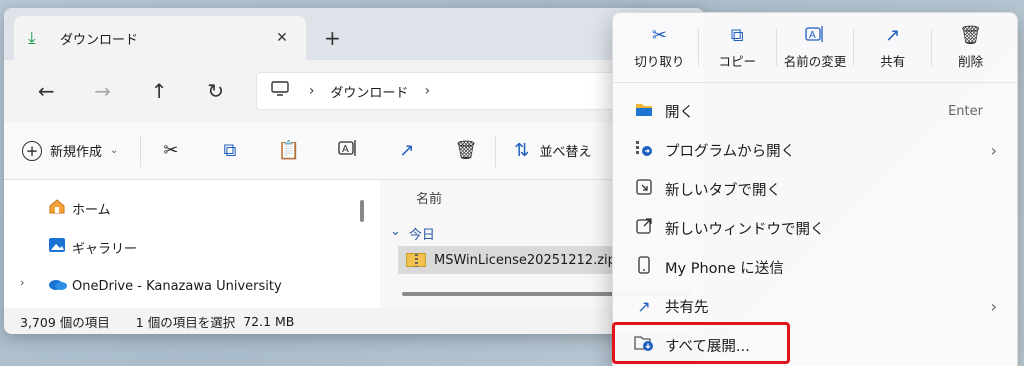  Describe the element at coordinates (105, 249) in the screenshot. I see `sidebar-item-label: ギャラリー` at that location.